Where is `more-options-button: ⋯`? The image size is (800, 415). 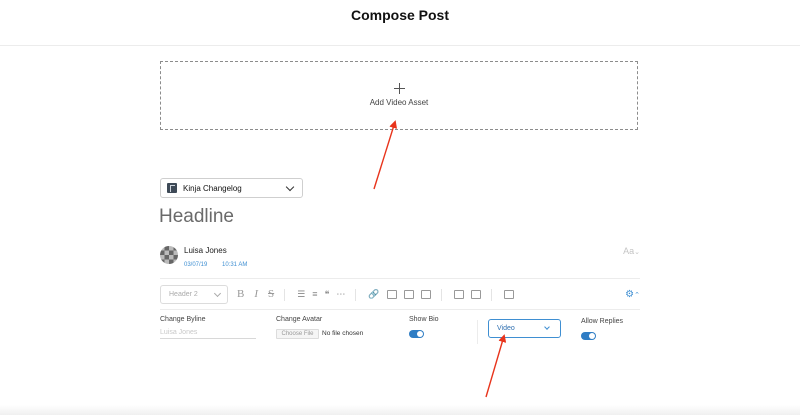 more-options-button: ⋯ is located at coordinates (340, 294).